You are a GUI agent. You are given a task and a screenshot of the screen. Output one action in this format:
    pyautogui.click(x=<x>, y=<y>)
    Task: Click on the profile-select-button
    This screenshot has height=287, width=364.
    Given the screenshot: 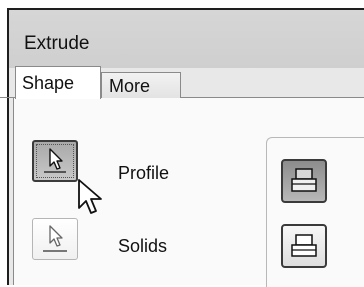 What is the action you would take?
    pyautogui.click(x=55, y=161)
    